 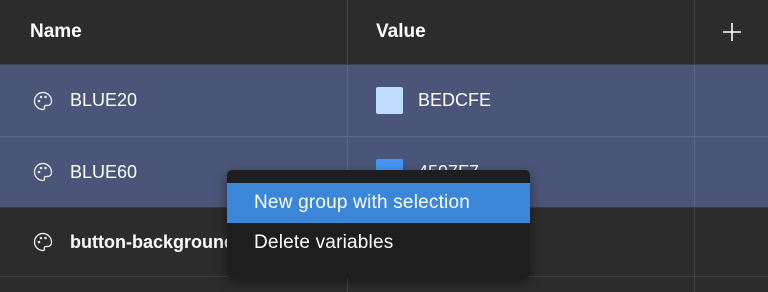 What do you see at coordinates (389, 100) in the screenshot?
I see `color-swatch` at bounding box center [389, 100].